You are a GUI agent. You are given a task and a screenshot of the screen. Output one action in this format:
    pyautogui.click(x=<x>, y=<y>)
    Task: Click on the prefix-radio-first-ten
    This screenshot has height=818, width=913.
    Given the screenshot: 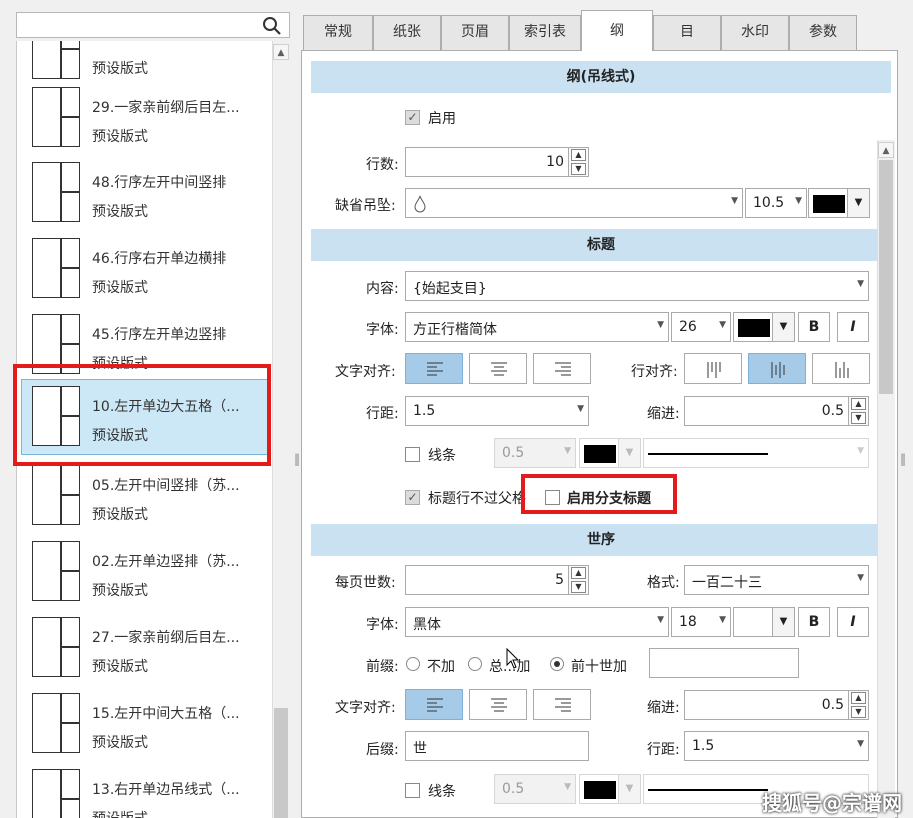 What is the action you would take?
    pyautogui.click(x=557, y=664)
    